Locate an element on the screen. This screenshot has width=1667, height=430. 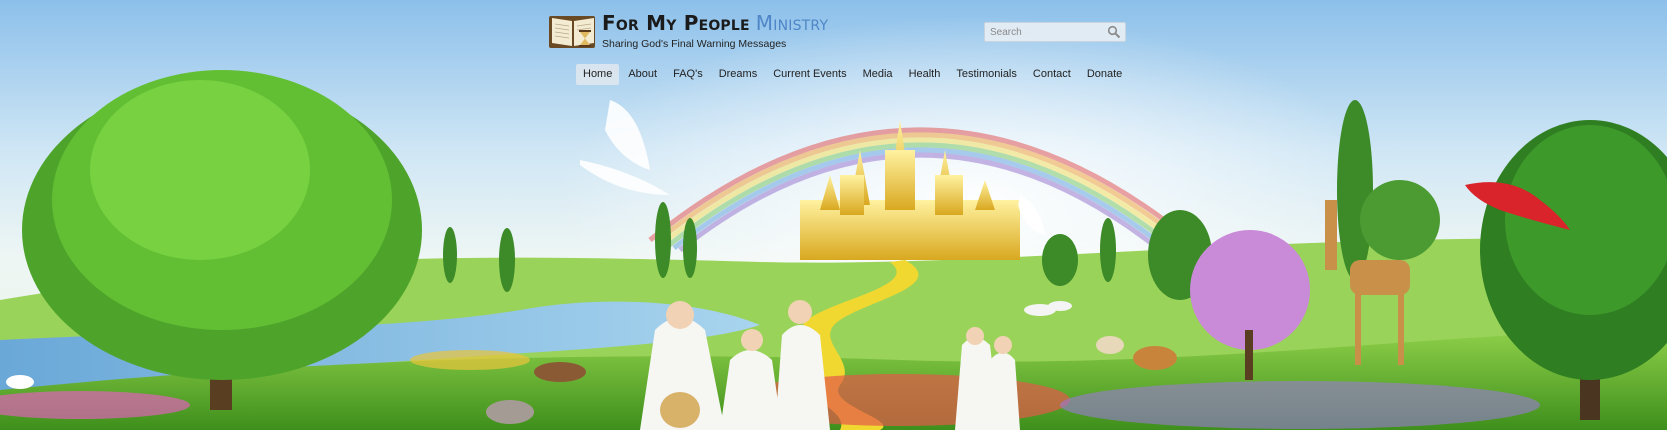
nav-item-media: Media is located at coordinates (878, 74).